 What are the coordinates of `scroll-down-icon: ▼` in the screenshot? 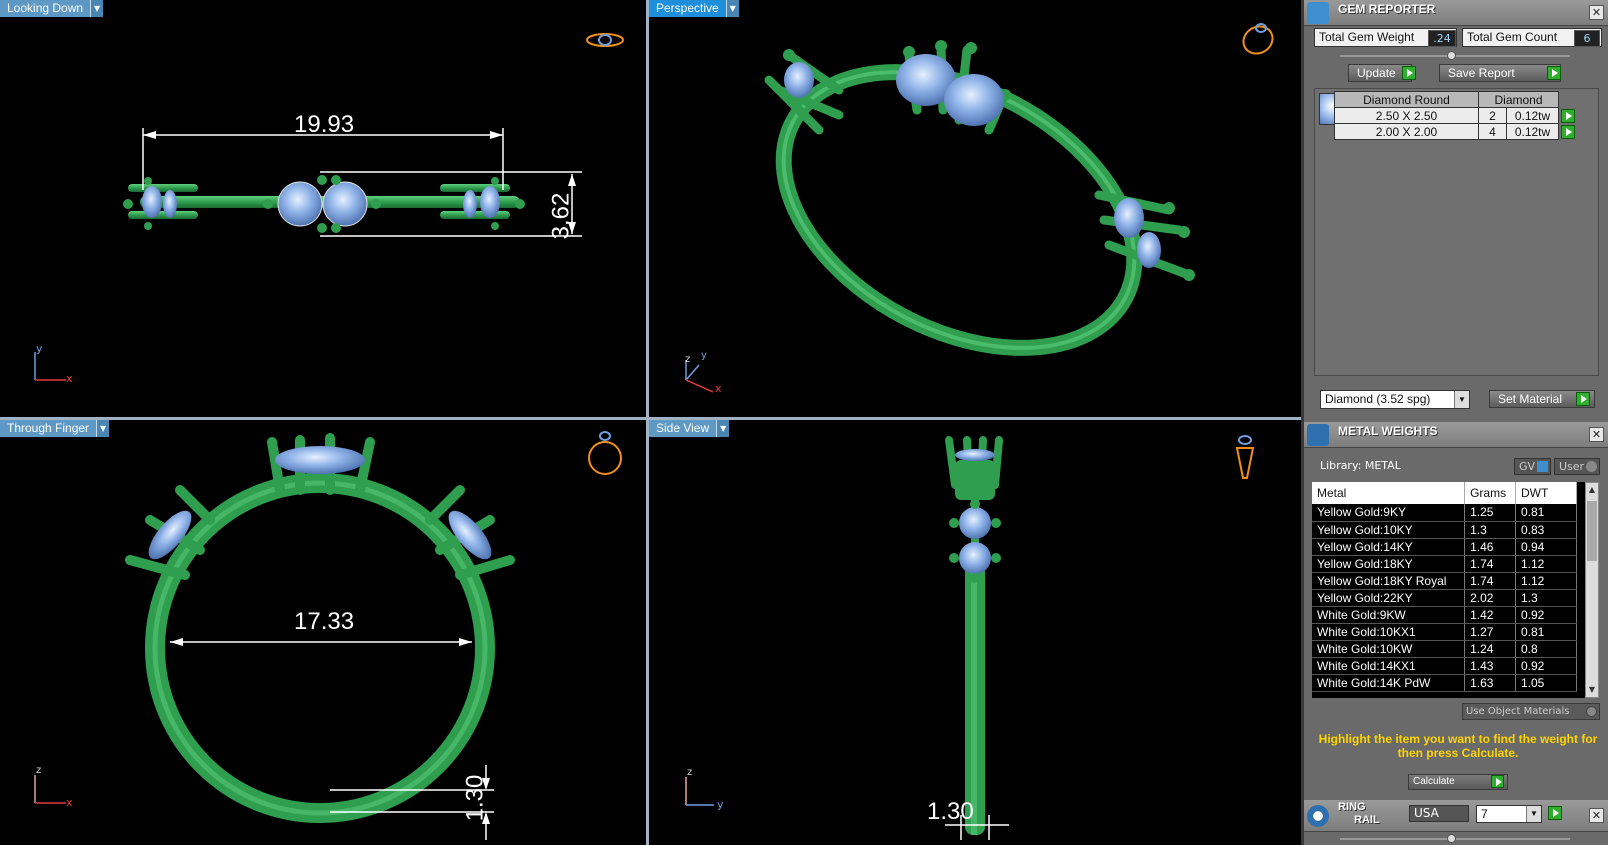 It's located at (1592, 690).